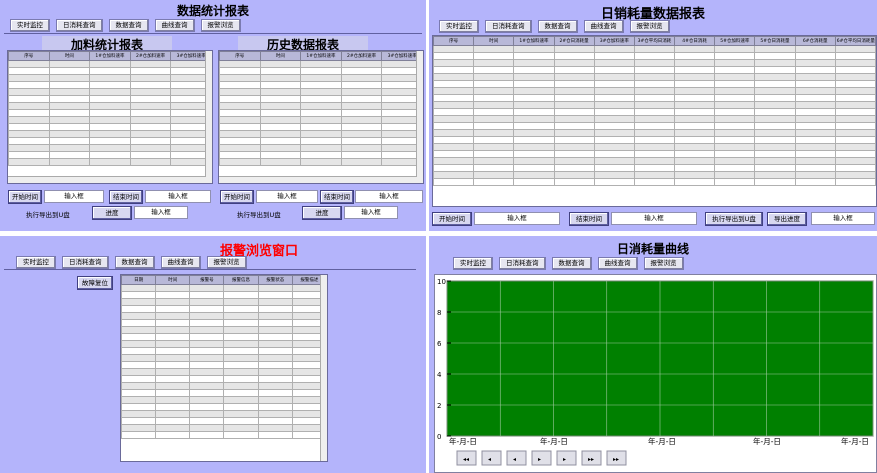 This screenshot has width=877, height=473. Describe the element at coordinates (237, 197) in the screenshot. I see `start-time-button-2: 开始时间` at that location.